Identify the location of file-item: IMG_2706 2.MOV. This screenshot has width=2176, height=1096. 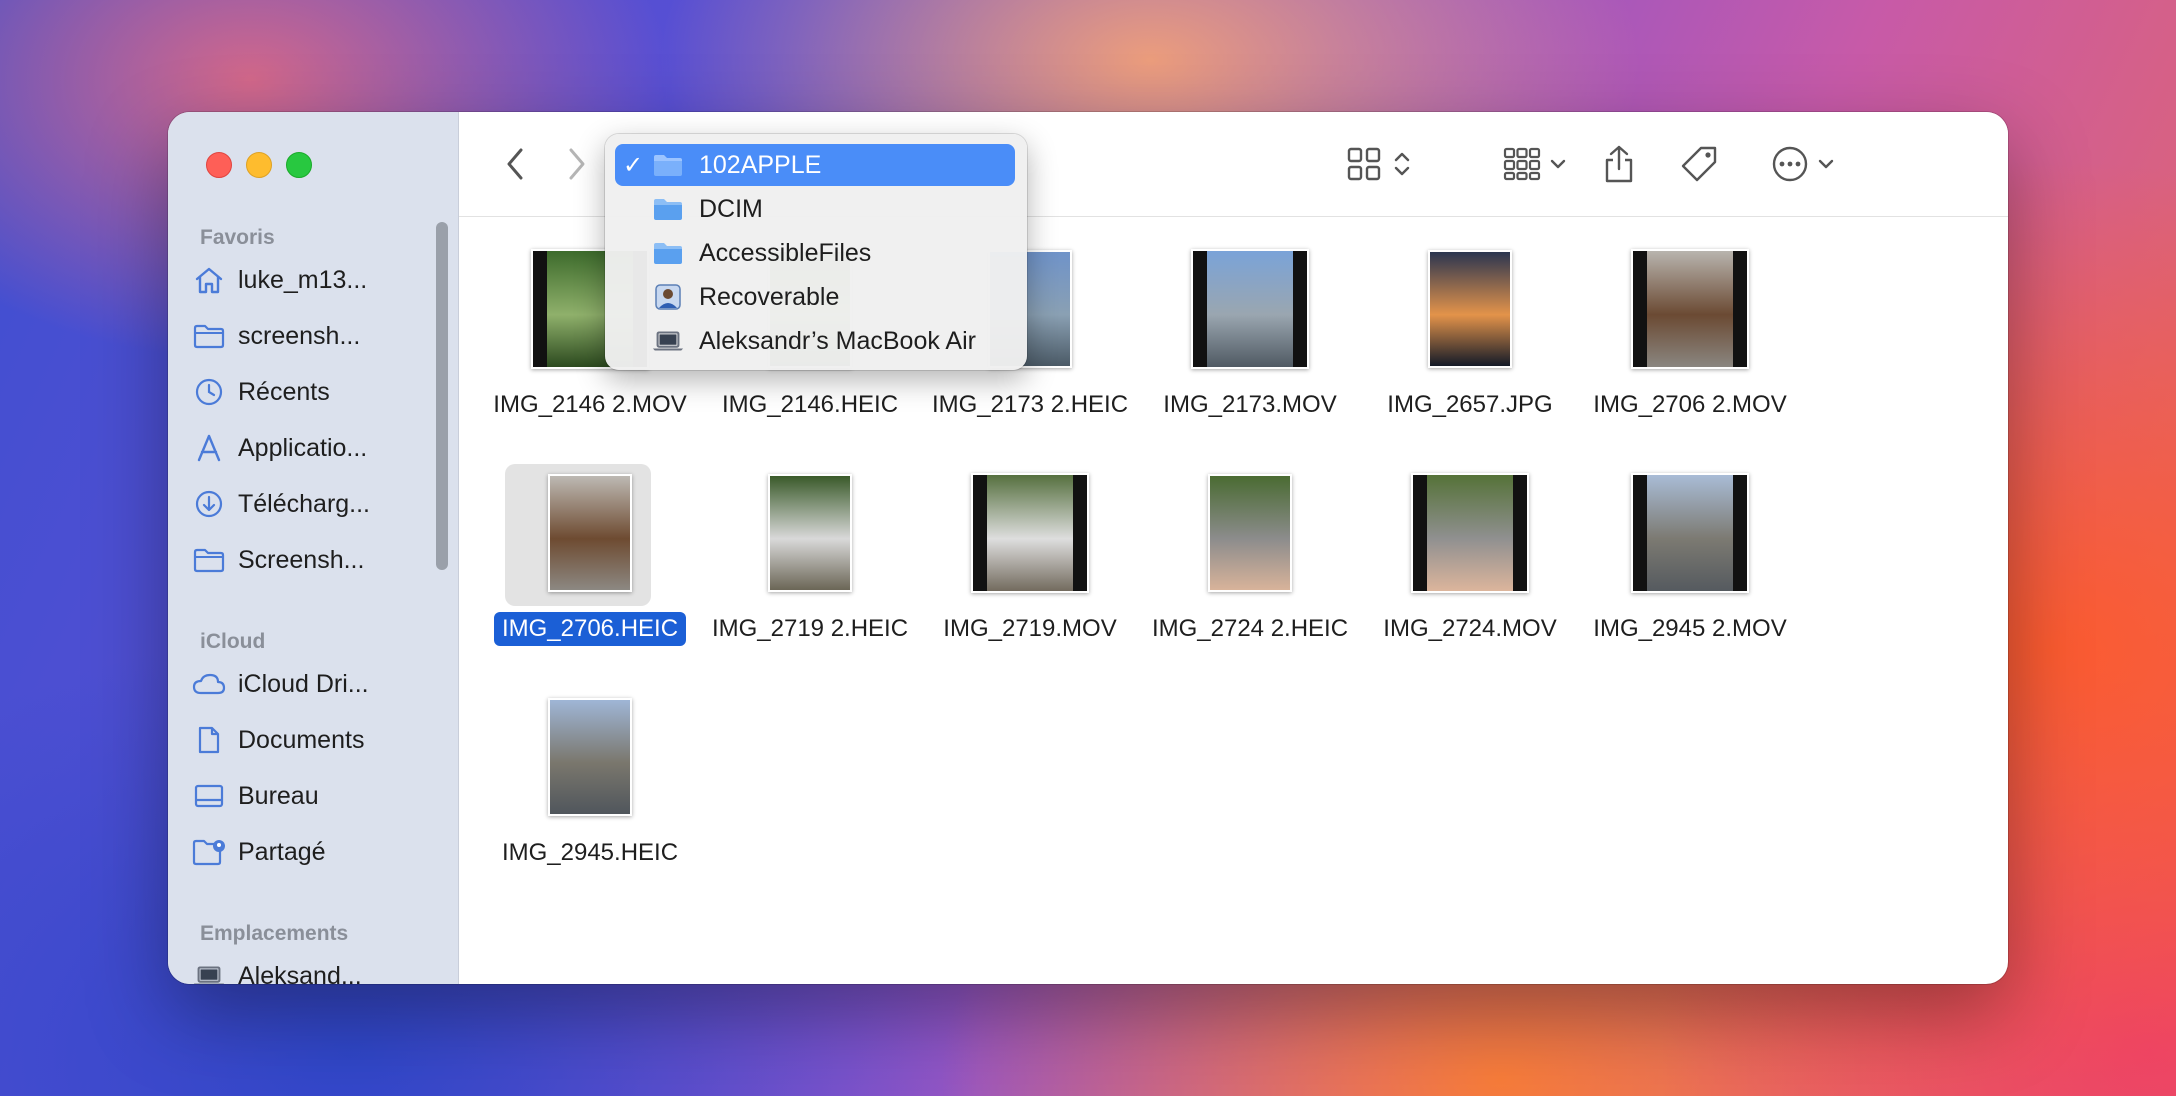
(1690, 335).